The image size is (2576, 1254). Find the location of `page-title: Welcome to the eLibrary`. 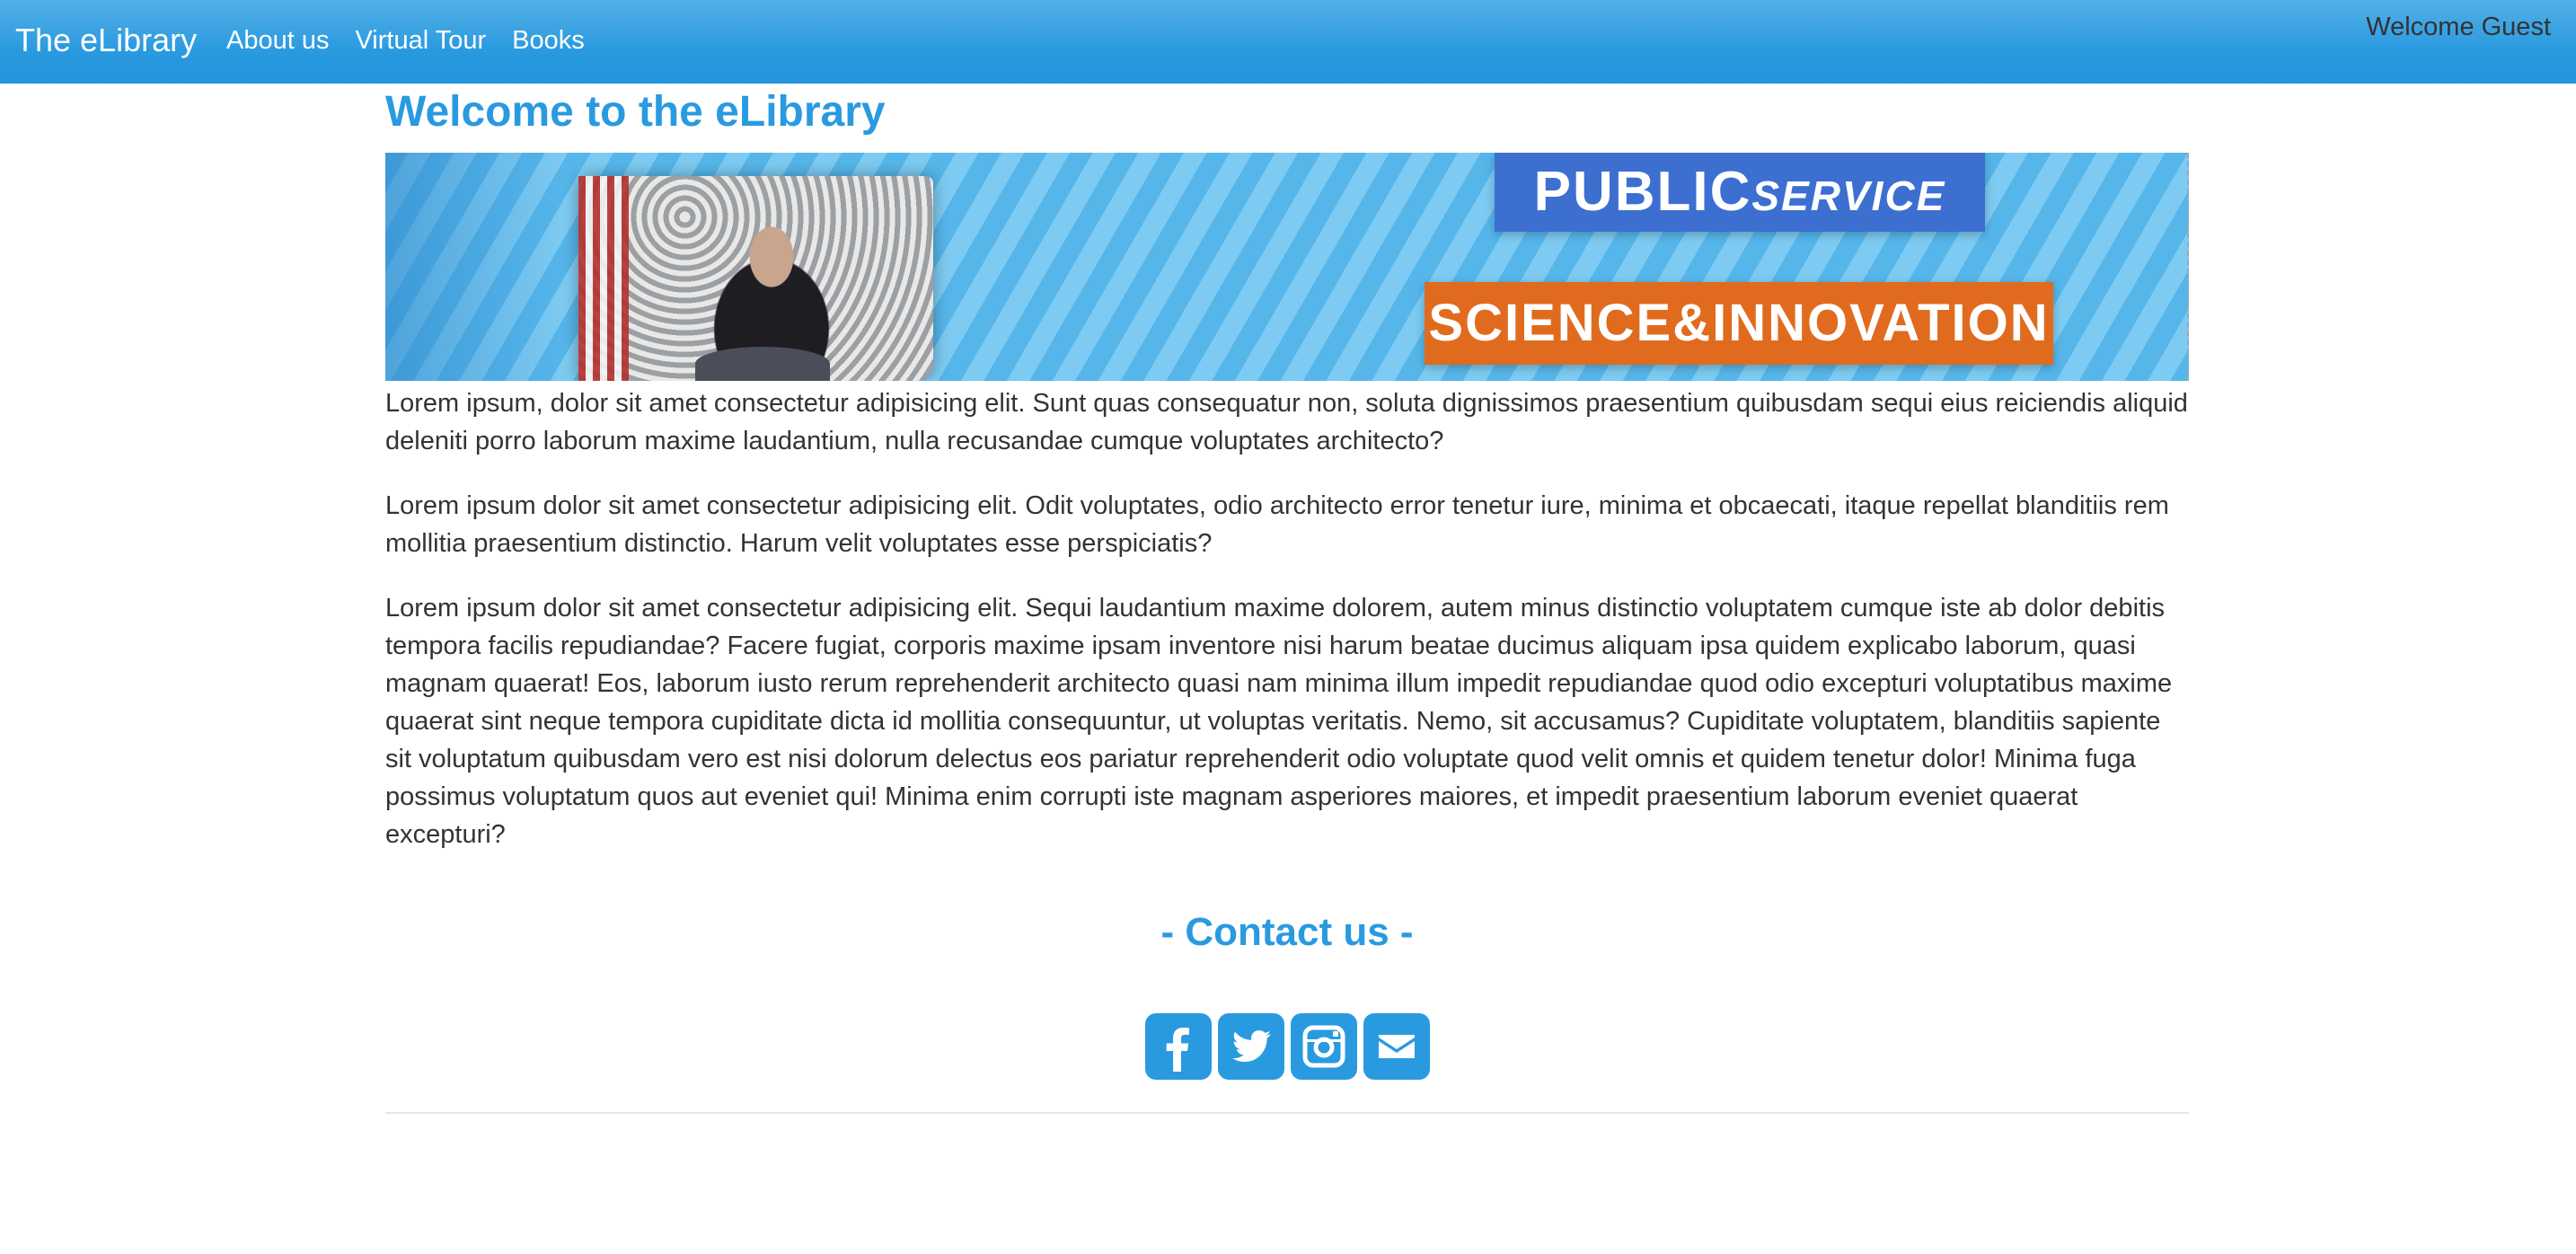

page-title: Welcome to the eLibrary is located at coordinates (635, 112).